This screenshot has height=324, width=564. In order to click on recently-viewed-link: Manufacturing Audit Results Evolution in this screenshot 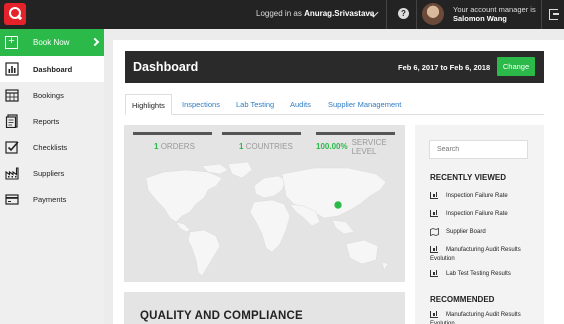, I will do `click(485, 254)`.